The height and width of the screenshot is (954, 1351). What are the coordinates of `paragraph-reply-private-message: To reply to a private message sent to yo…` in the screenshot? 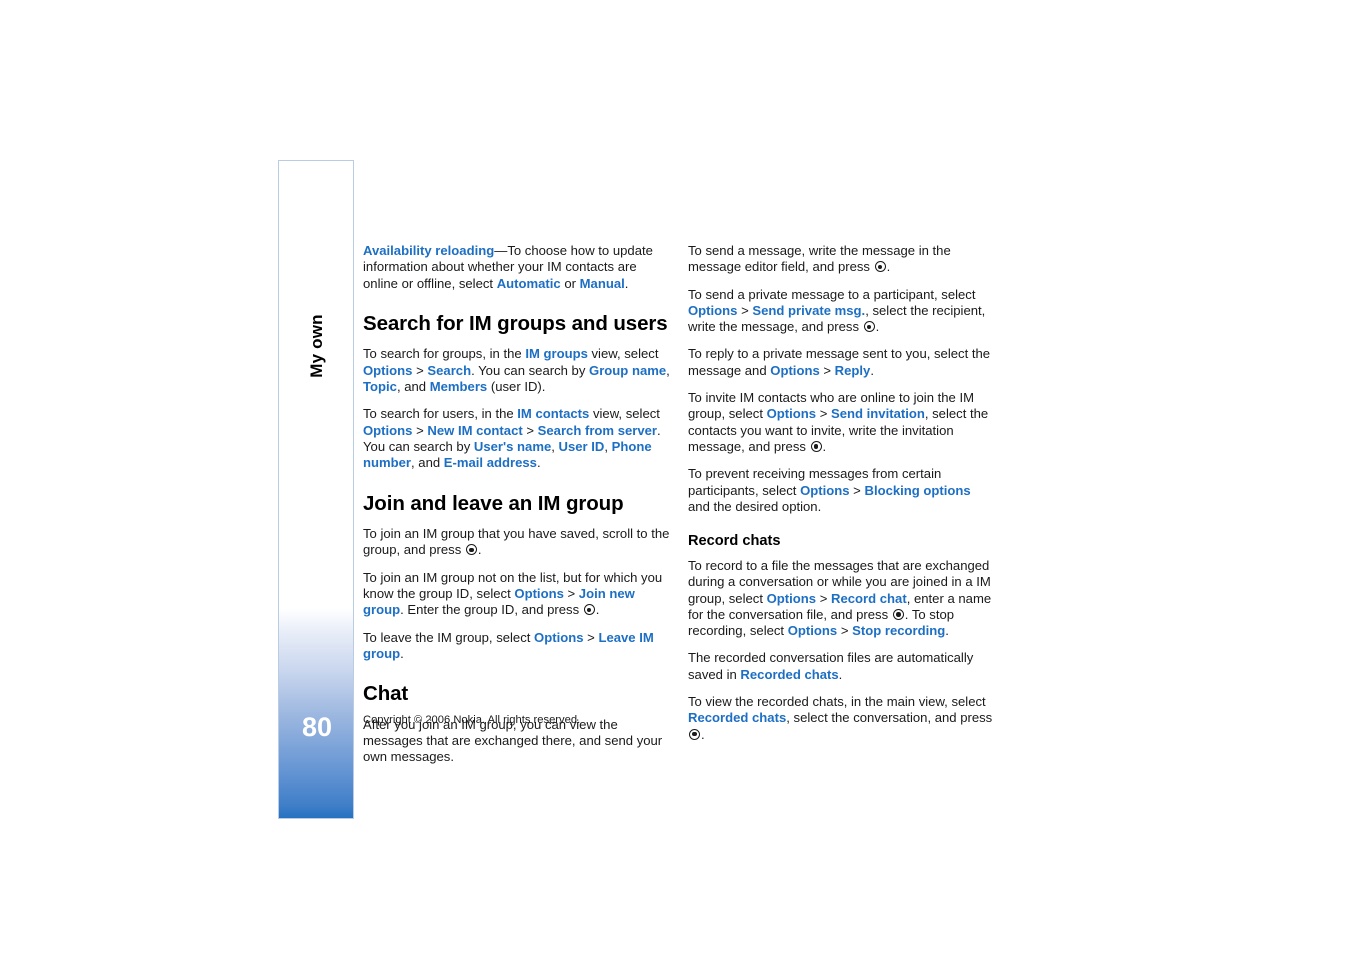 It's located at (841, 362).